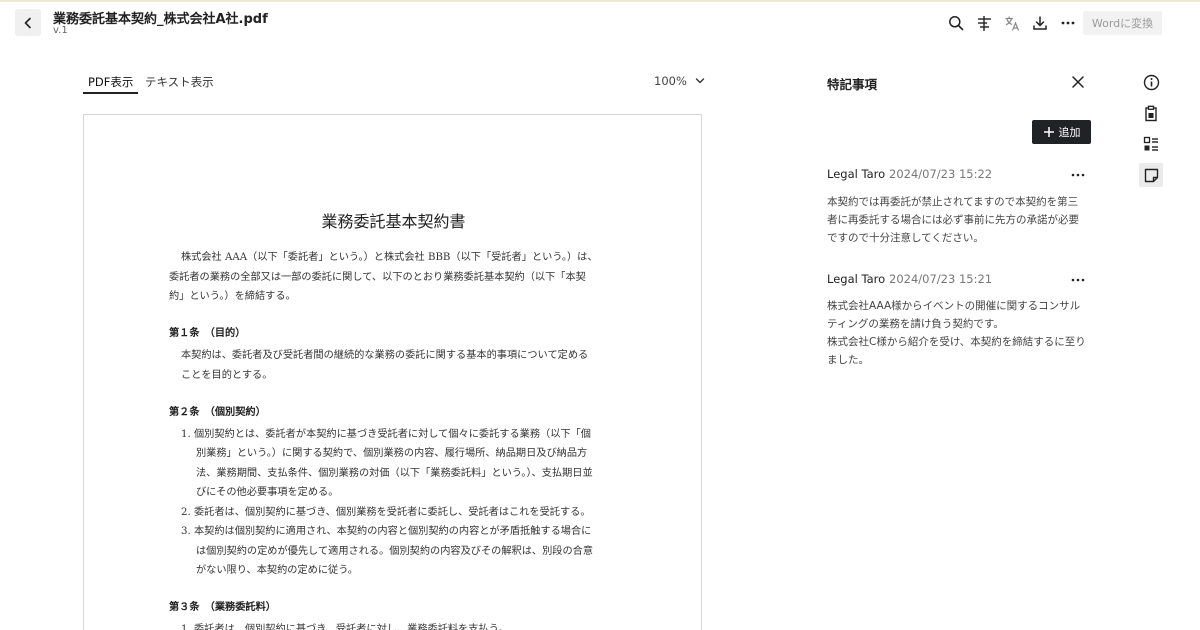 This screenshot has height=630, width=1200. What do you see at coordinates (110, 93) in the screenshot?
I see `active-tab-indicator` at bounding box center [110, 93].